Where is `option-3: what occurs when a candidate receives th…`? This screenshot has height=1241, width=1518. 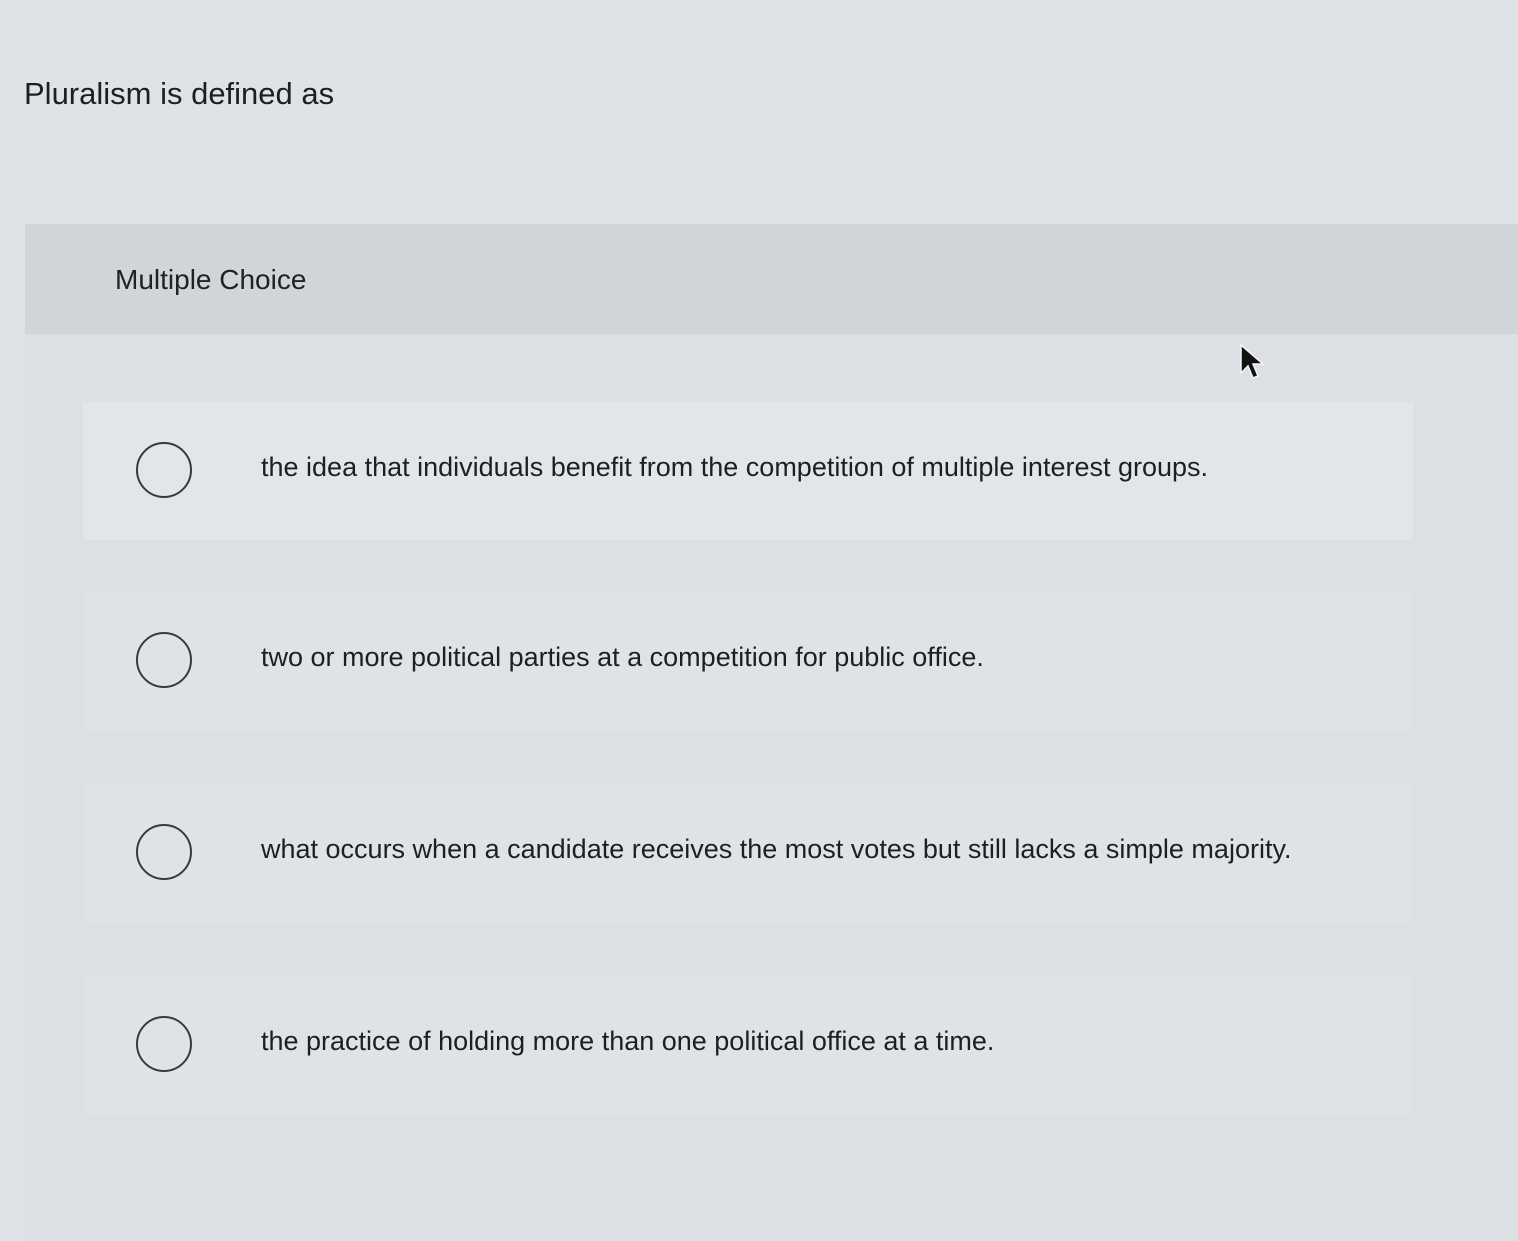 option-3: what occurs when a candidate receives th… is located at coordinates (748, 853).